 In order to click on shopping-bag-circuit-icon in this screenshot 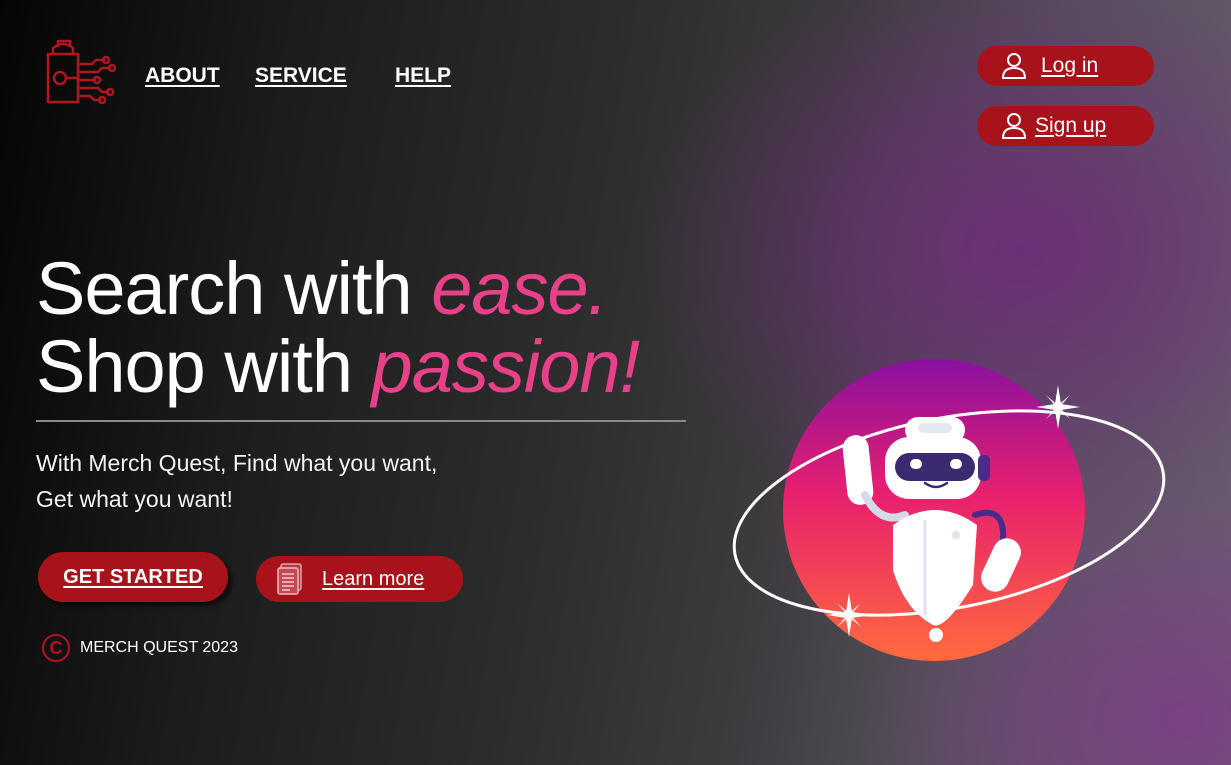, I will do `click(81, 72)`.